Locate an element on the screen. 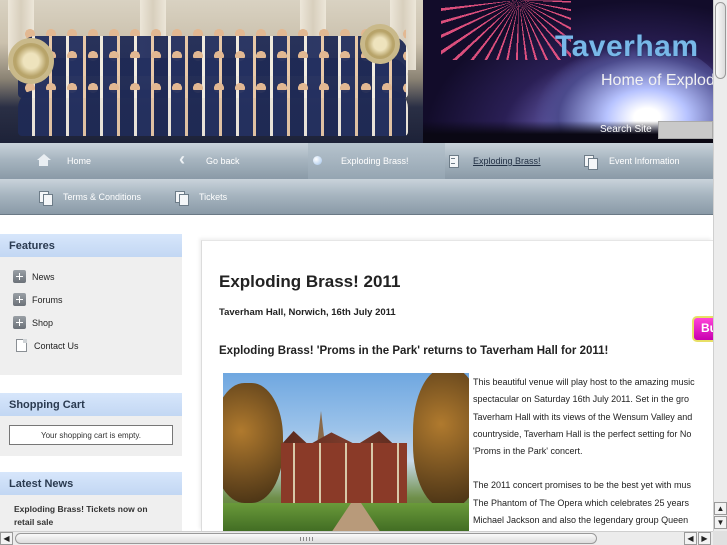 The height and width of the screenshot is (545, 727). nav-exploding-brass-label: Exploding Brass! is located at coordinates (375, 161).